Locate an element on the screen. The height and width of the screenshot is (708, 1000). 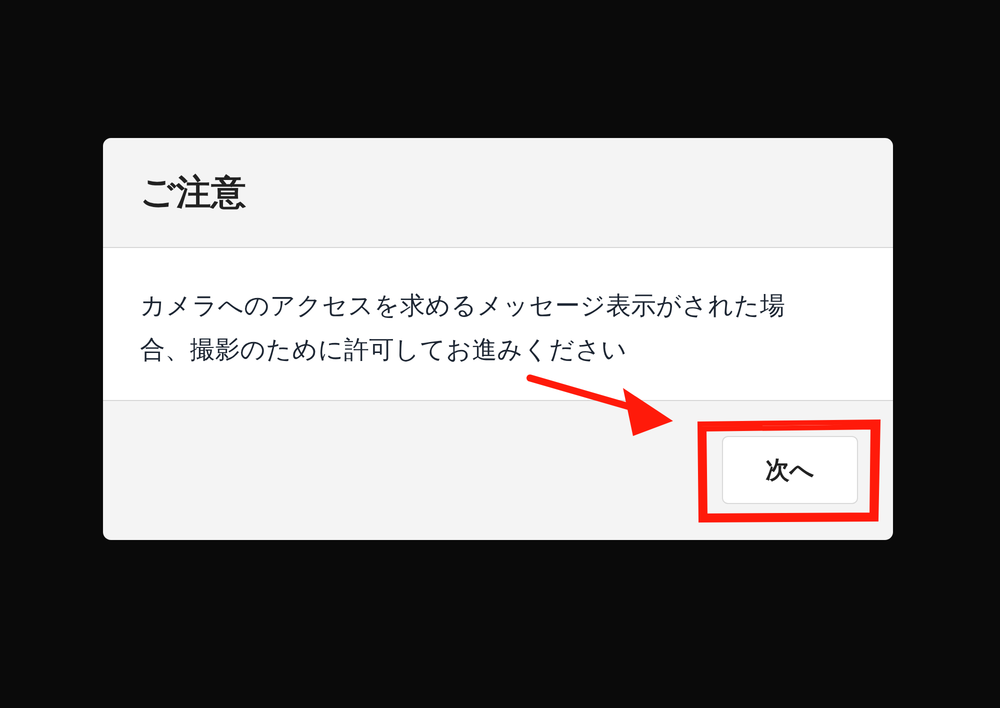
next-button: 次へ is located at coordinates (790, 470).